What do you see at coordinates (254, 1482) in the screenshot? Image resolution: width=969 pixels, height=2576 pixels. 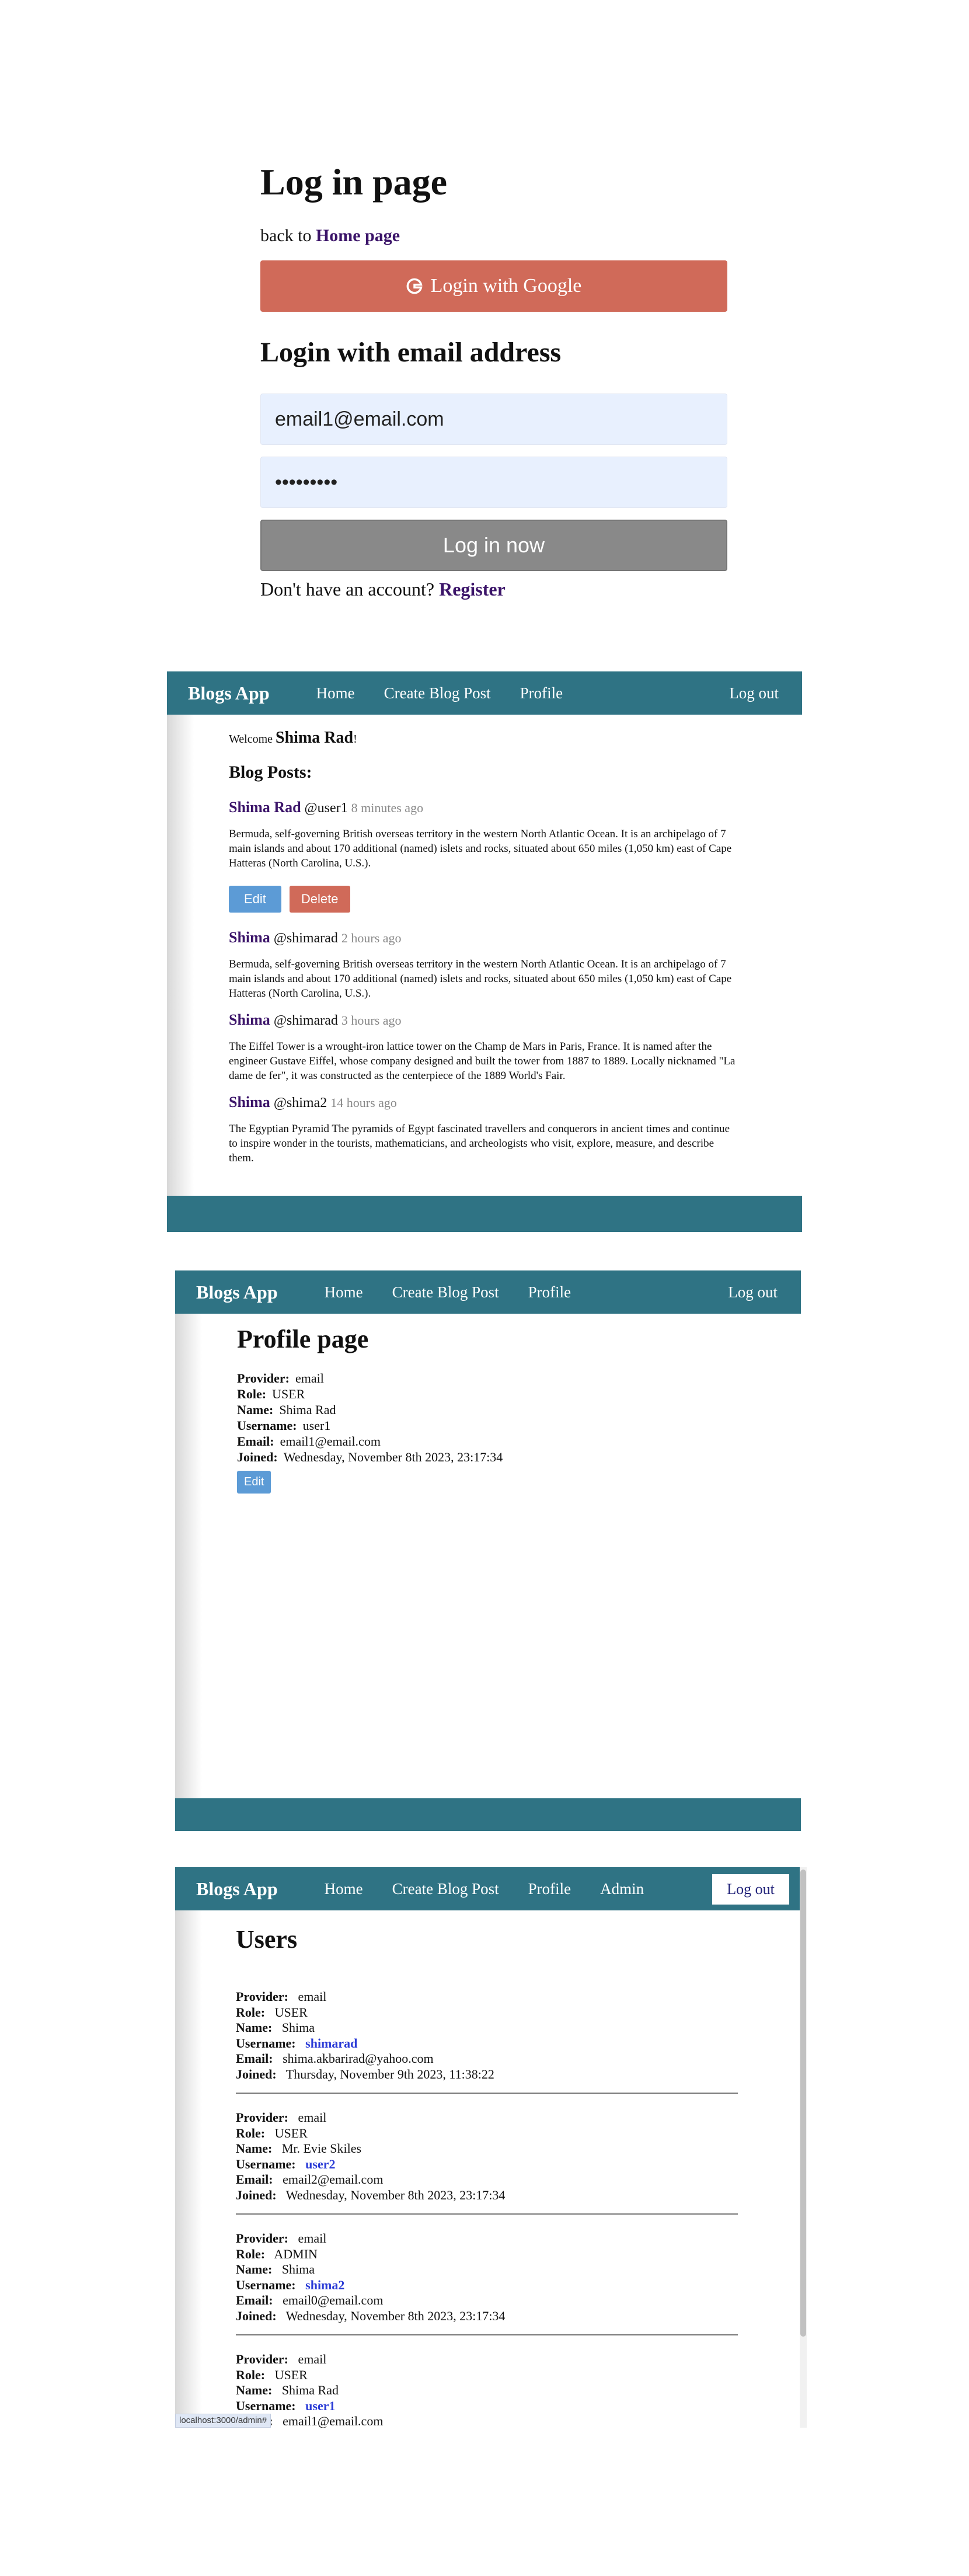 I see `edit-profile-button: Edit` at bounding box center [254, 1482].